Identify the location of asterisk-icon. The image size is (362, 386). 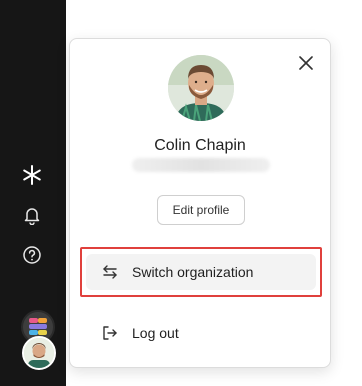
(32, 175).